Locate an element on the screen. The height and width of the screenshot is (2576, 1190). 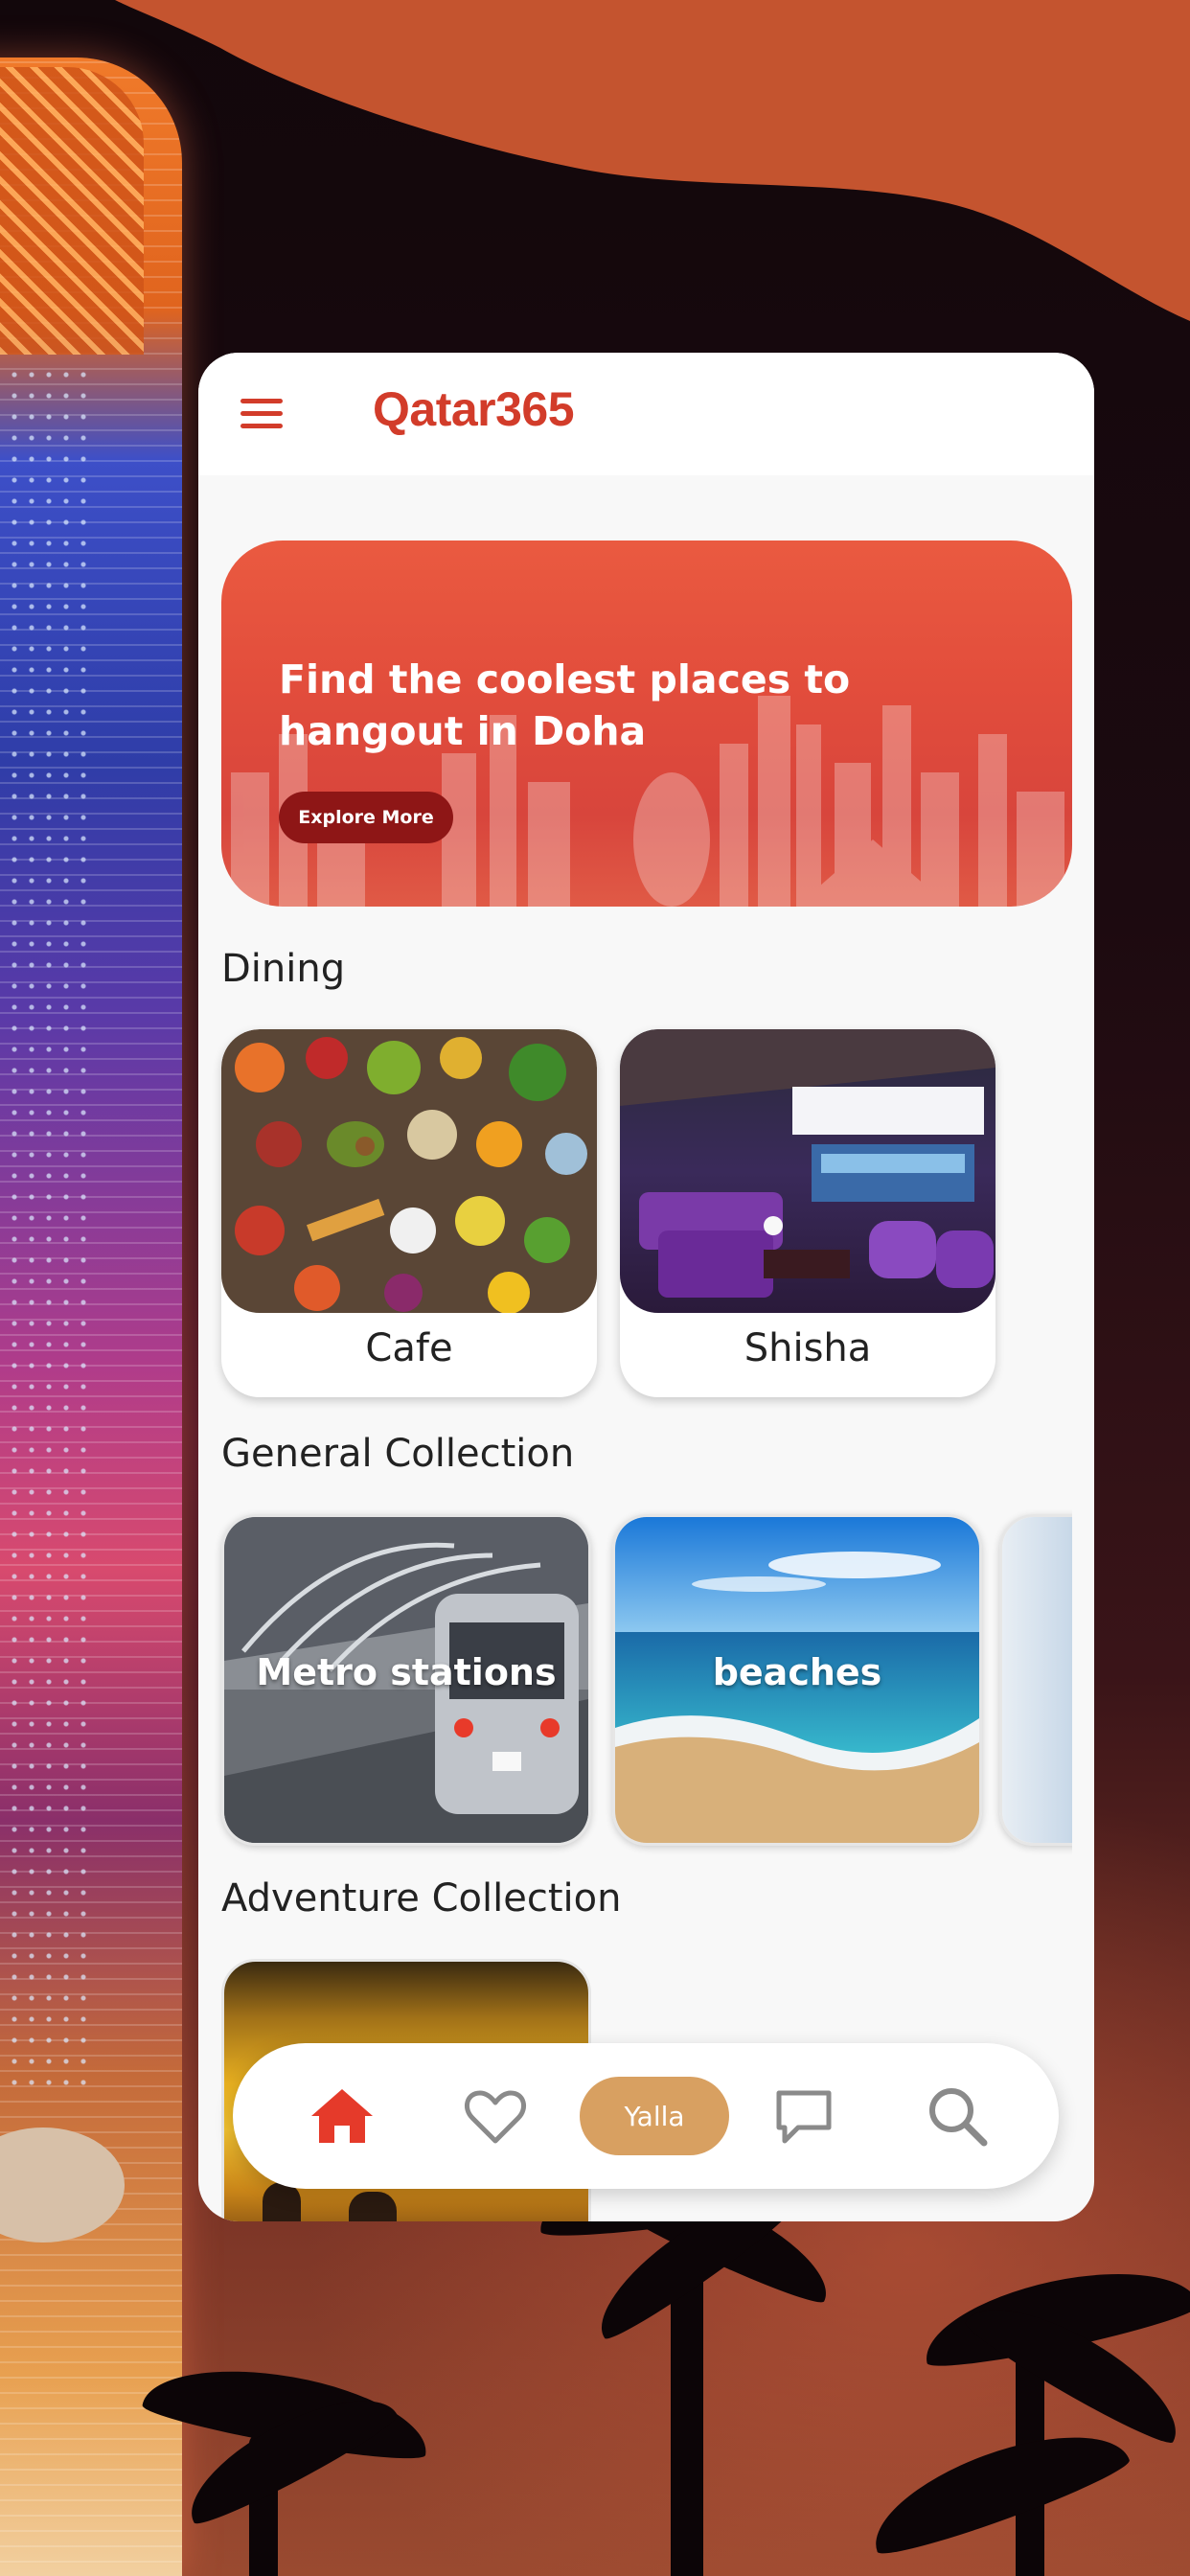
dining-card-cafe: Cafe is located at coordinates (409, 1213).